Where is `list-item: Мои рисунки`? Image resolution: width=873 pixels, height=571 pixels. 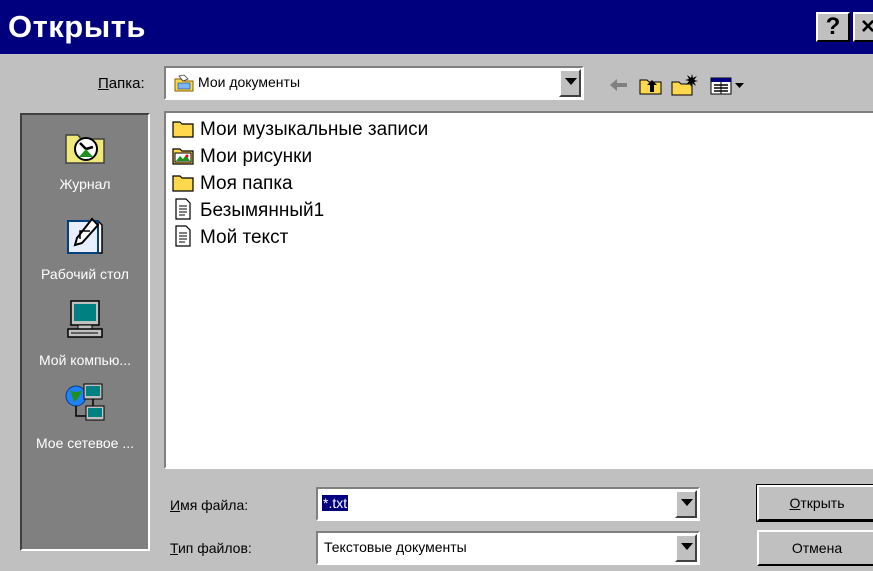
list-item: Мои рисунки is located at coordinates (242, 157).